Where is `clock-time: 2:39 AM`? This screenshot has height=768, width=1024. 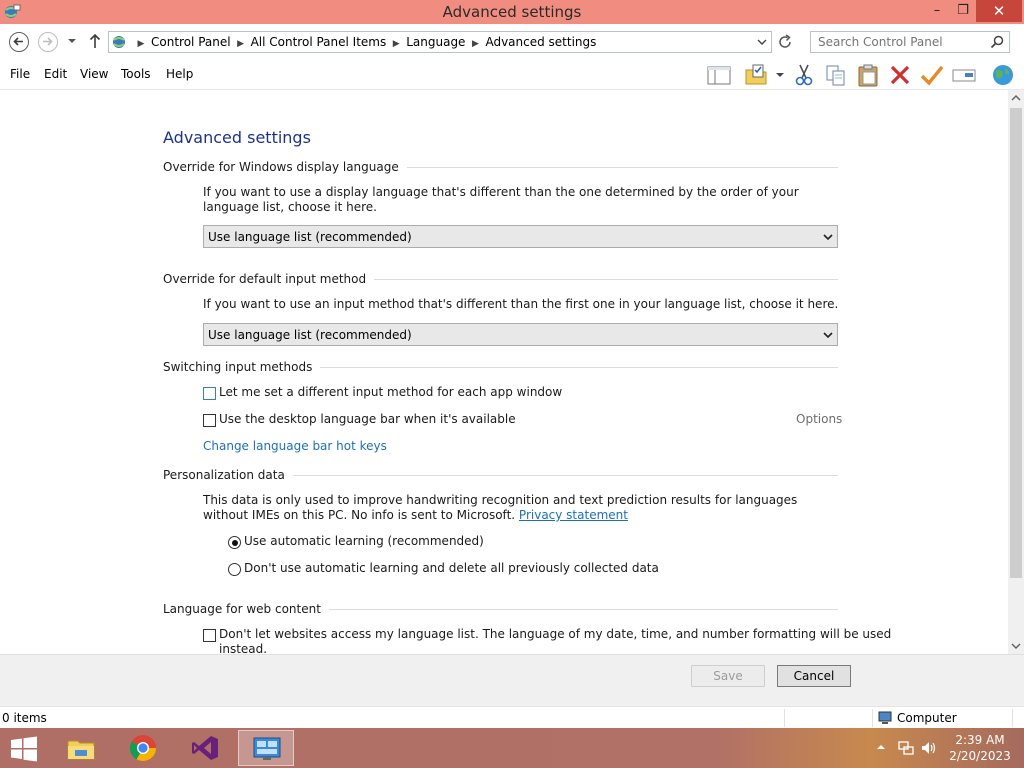 clock-time: 2:39 AM is located at coordinates (980, 740).